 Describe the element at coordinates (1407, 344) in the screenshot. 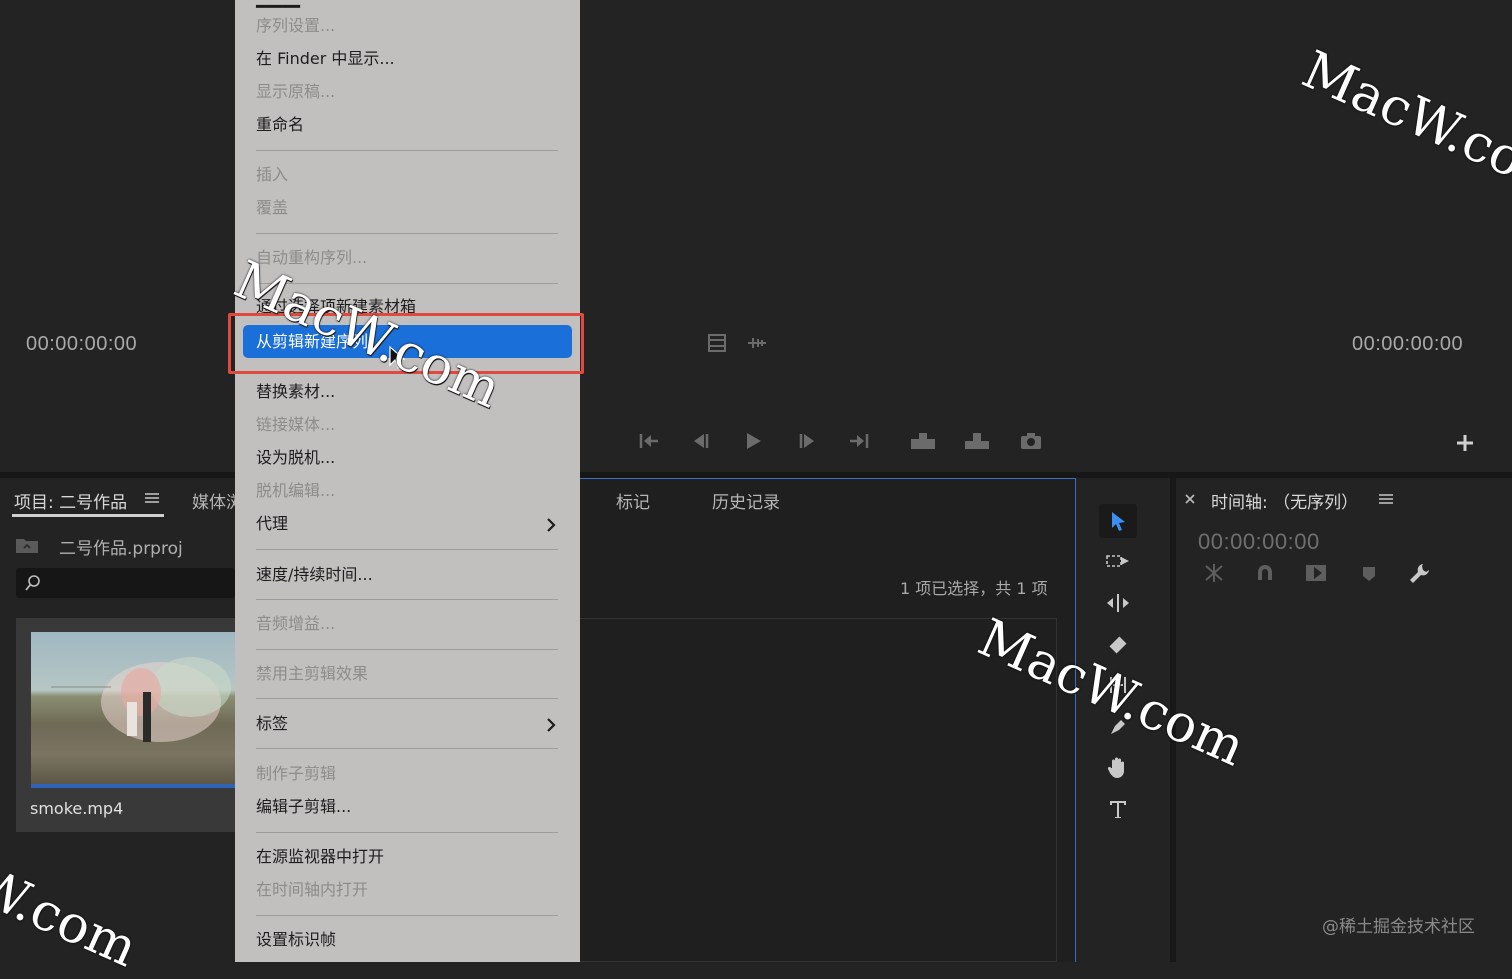

I see `program-timecode: 00:00:00:00` at that location.